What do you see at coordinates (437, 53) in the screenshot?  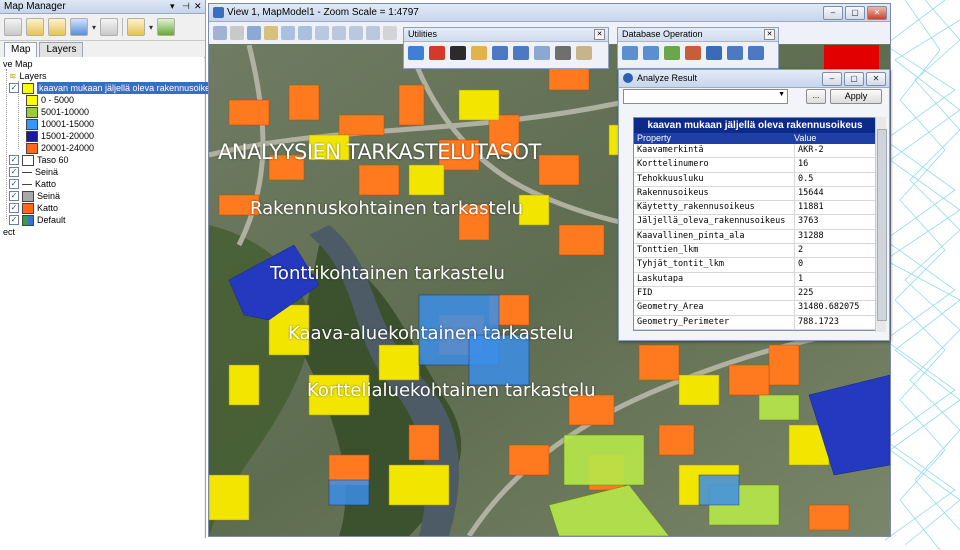 I see `delete-icon` at bounding box center [437, 53].